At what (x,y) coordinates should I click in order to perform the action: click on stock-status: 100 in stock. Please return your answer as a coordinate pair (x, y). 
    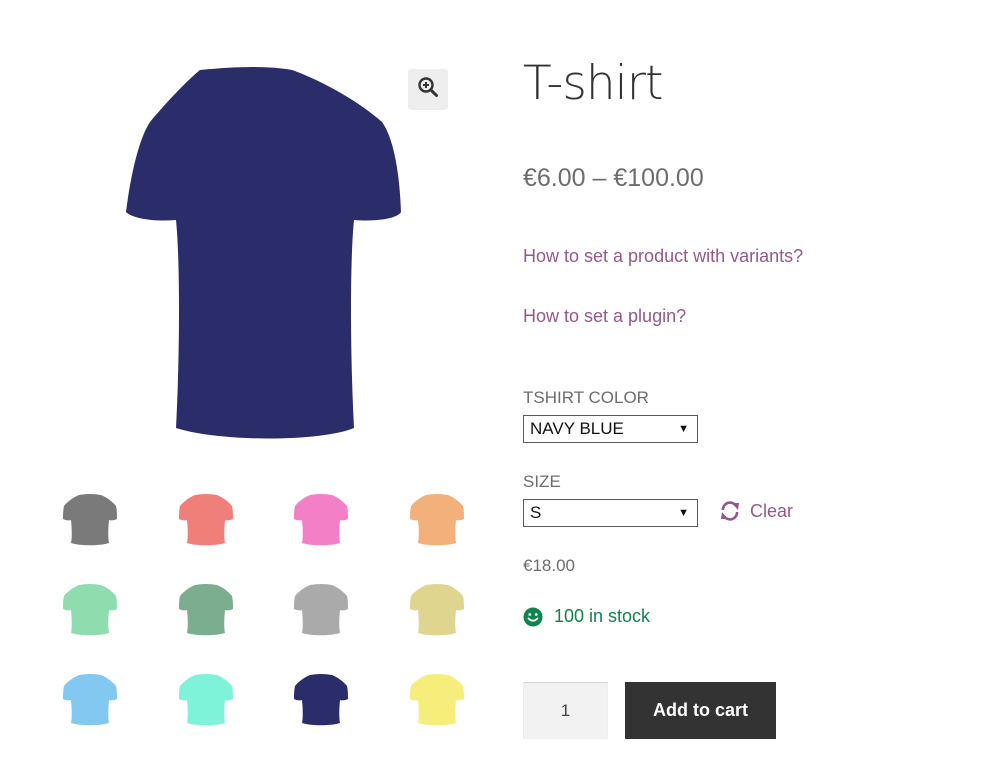
    Looking at the image, I should click on (586, 616).